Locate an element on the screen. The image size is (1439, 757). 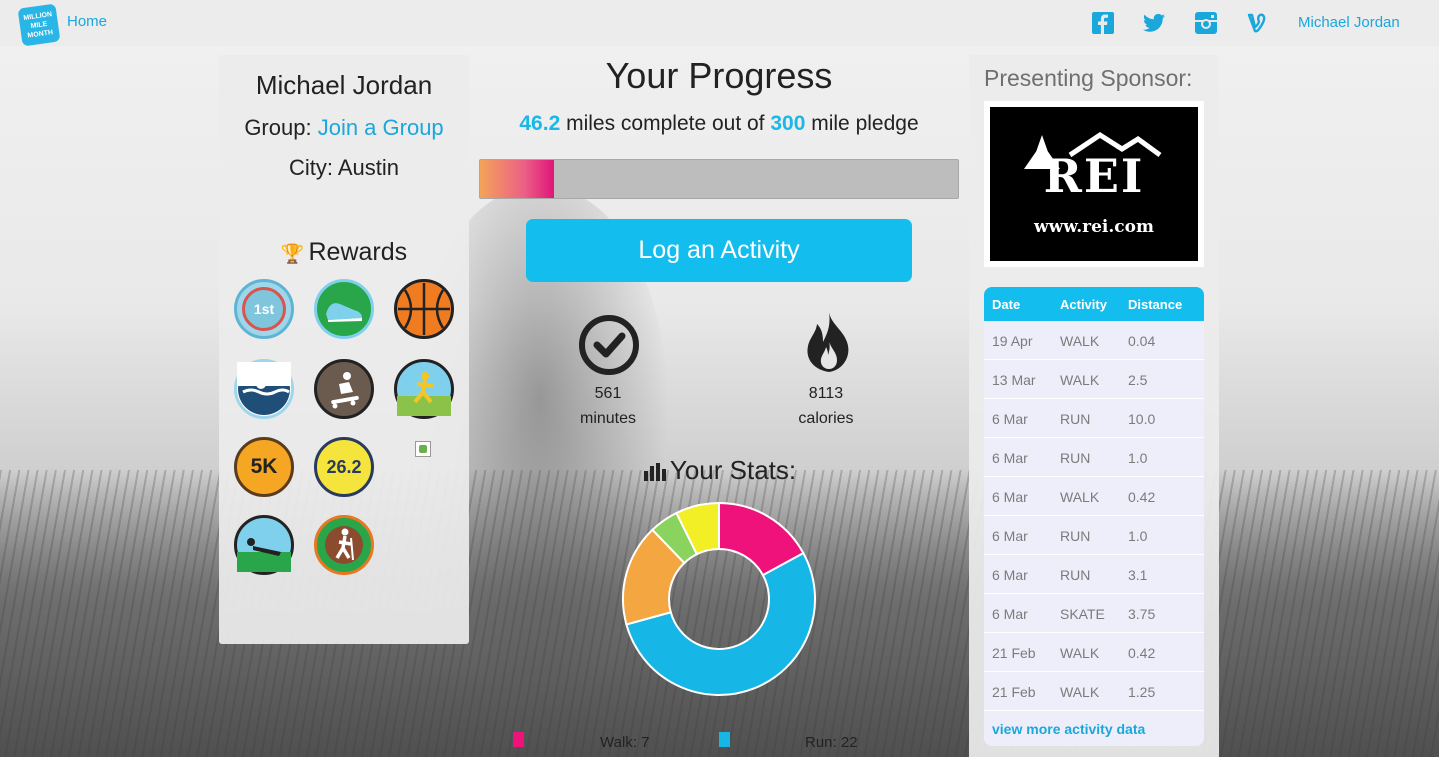
progress-bar is located at coordinates (719, 179).